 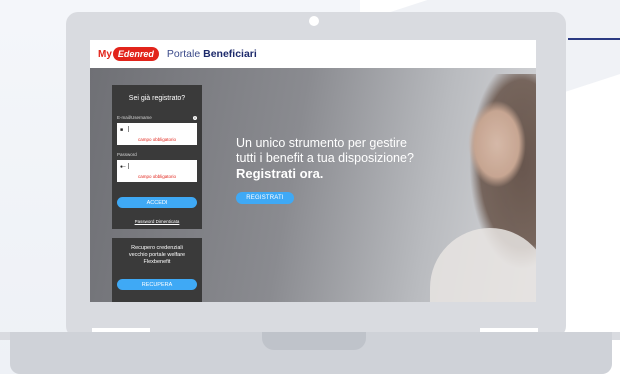 What do you see at coordinates (594, 39) in the screenshot?
I see `decorative-line` at bounding box center [594, 39].